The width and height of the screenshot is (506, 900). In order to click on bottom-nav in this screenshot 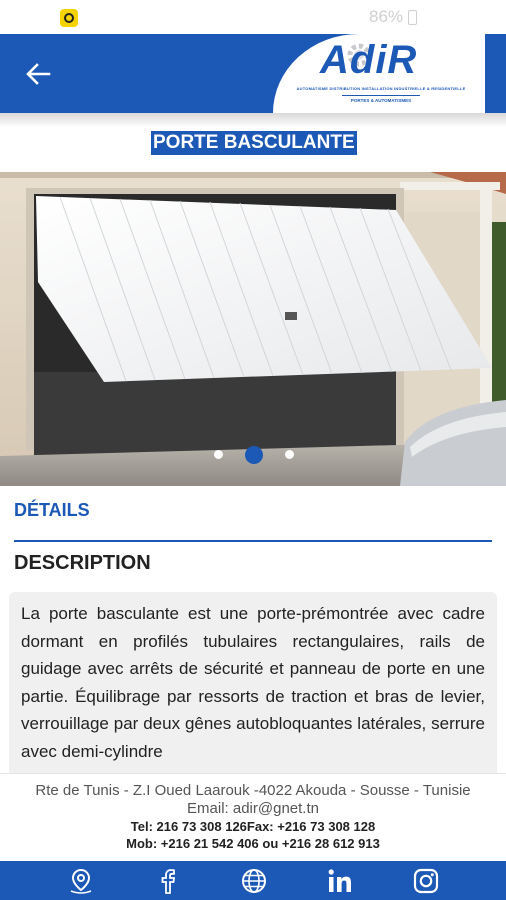, I will do `click(253, 880)`.